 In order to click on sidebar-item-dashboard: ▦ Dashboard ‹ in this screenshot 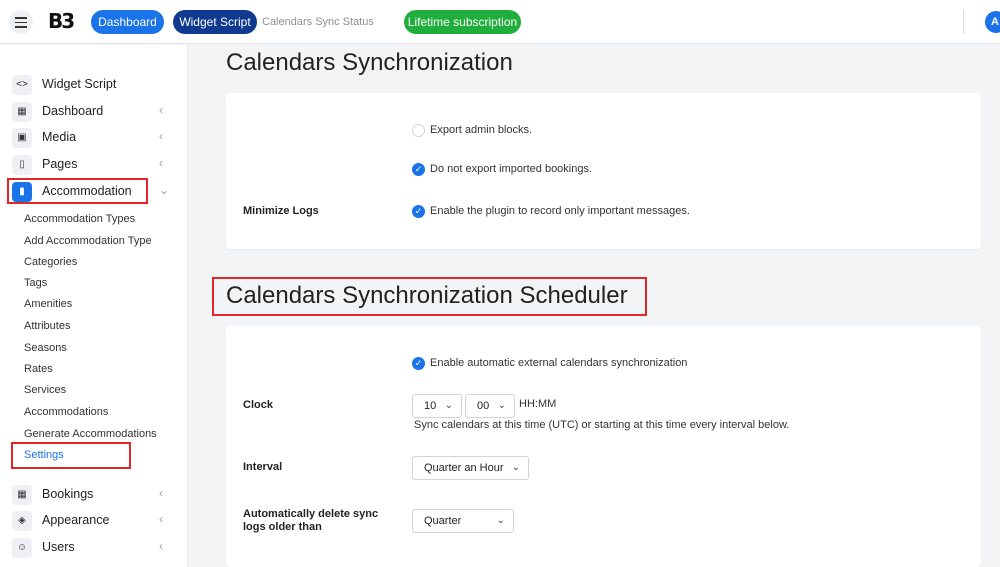, I will do `click(92, 112)`.